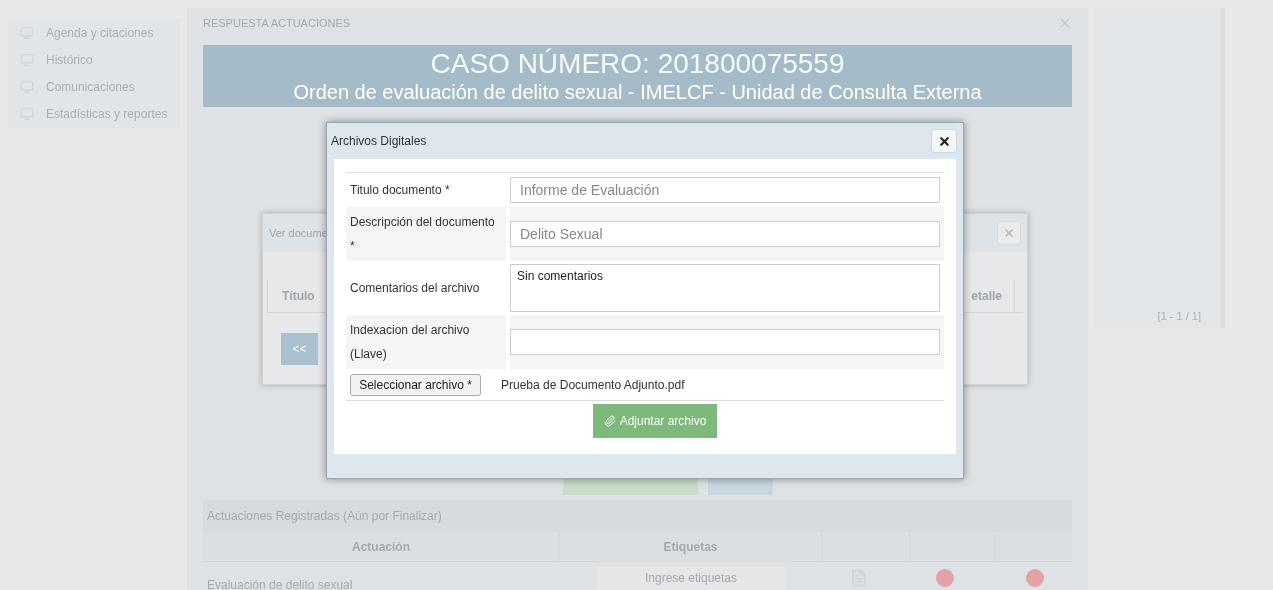 This screenshot has height=590, width=1273. What do you see at coordinates (280, 583) in the screenshot?
I see `table-cell-text: Evaluación de delito sexual` at bounding box center [280, 583].